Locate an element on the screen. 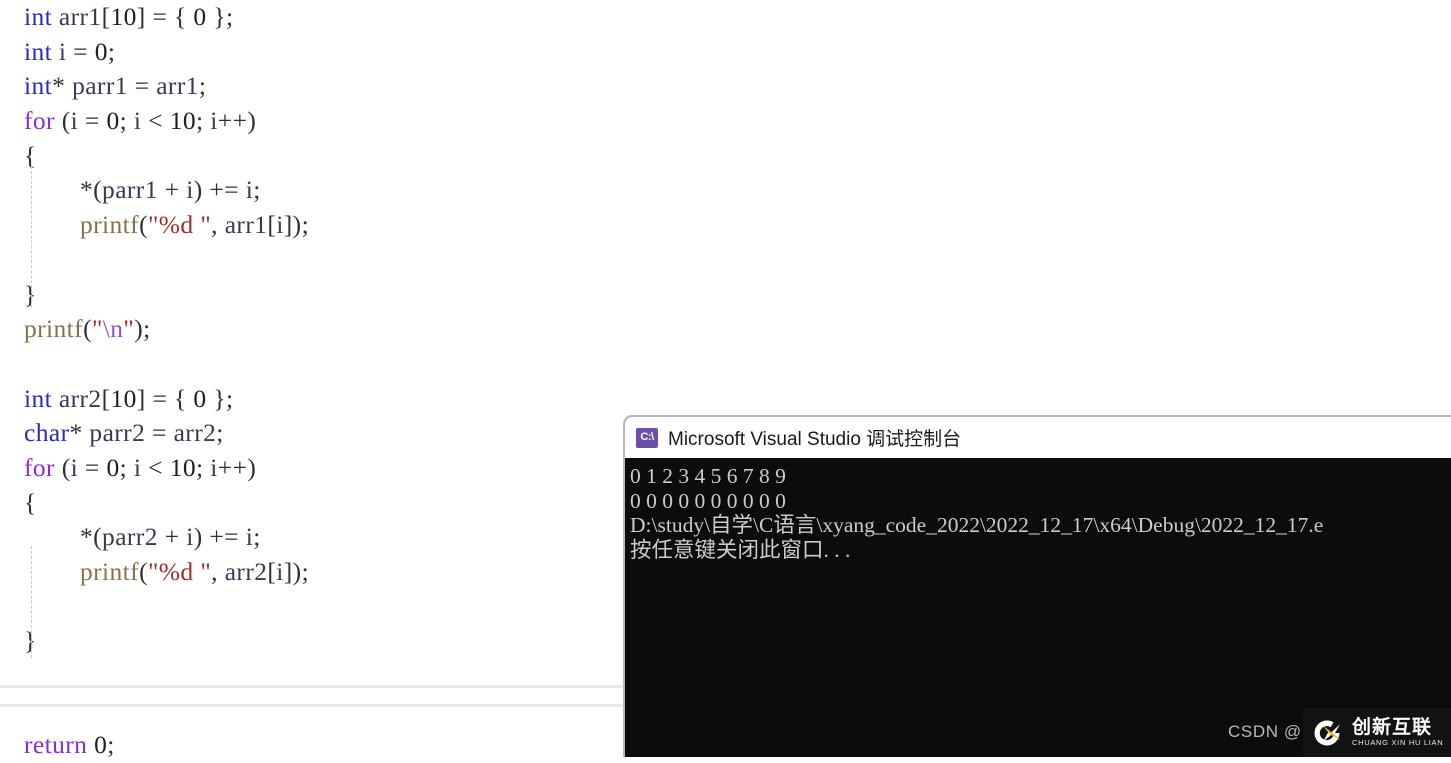 The height and width of the screenshot is (763, 1451). code-line: printf("%d ", arr1[i]); is located at coordinates (725, 225).